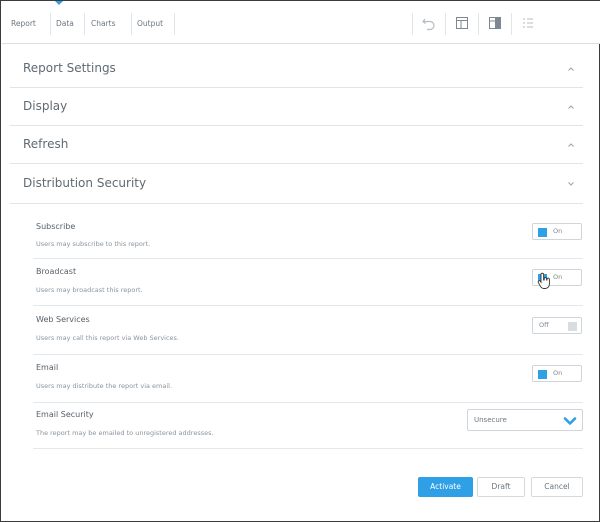  Describe the element at coordinates (23, 24) in the screenshot. I see `tab-report: Report` at that location.